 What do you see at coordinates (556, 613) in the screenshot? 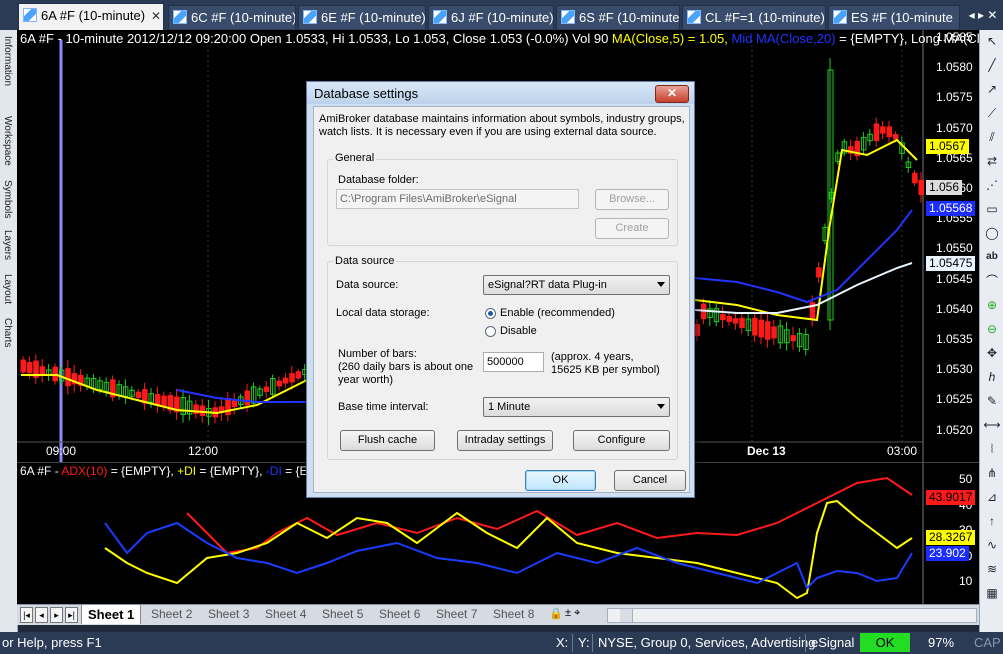
I see `lock-icon: 🔒` at bounding box center [556, 613].